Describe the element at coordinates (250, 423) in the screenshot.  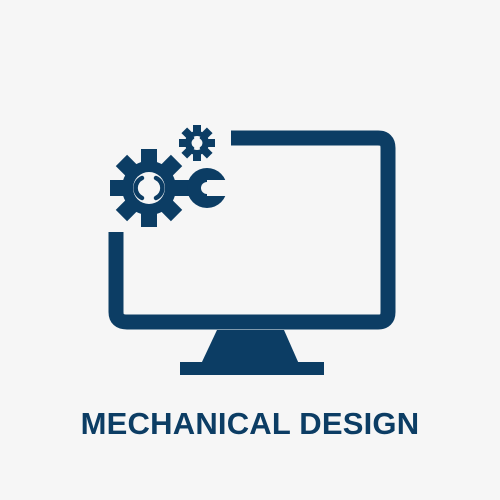
I see `caption-title: MECHANICAL DESIGN` at that location.